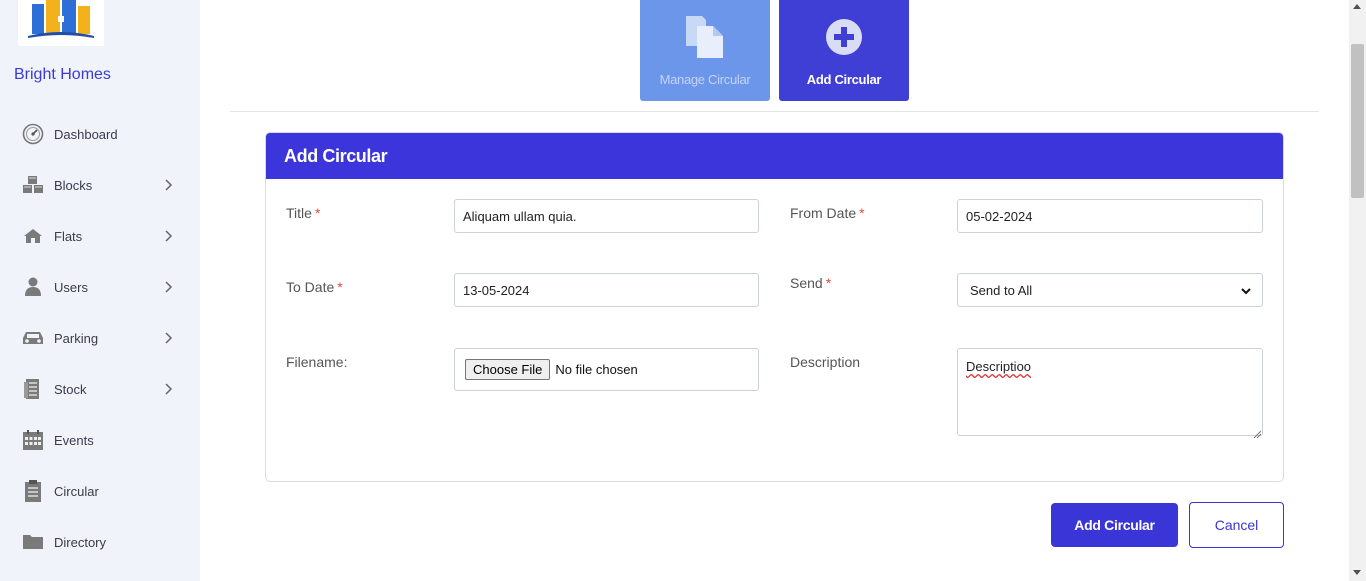 The width and height of the screenshot is (1366, 581). Describe the element at coordinates (825, 362) in the screenshot. I see `description-label: Description` at that location.